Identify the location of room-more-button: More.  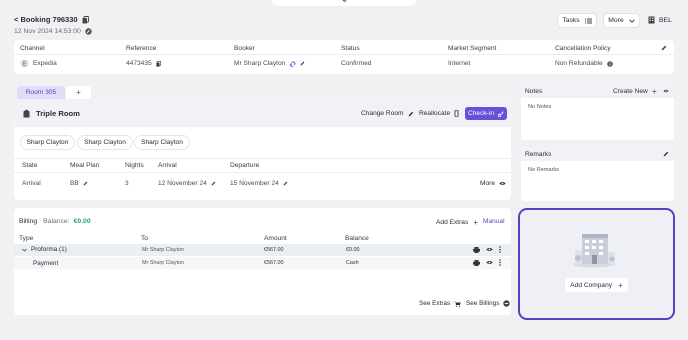
(493, 183).